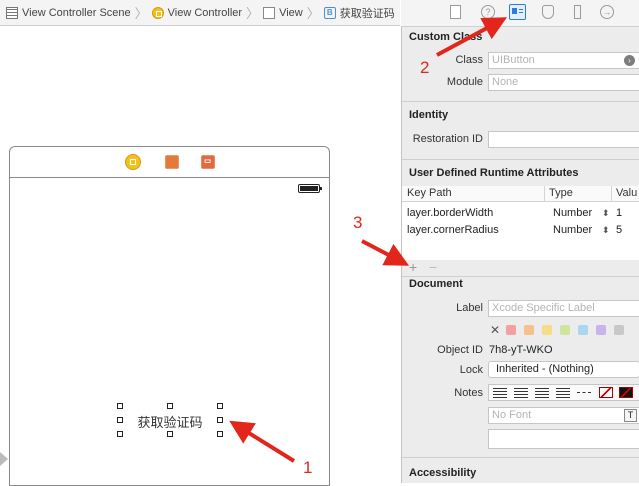  I want to click on color-swatch-blue, so click(583, 330).